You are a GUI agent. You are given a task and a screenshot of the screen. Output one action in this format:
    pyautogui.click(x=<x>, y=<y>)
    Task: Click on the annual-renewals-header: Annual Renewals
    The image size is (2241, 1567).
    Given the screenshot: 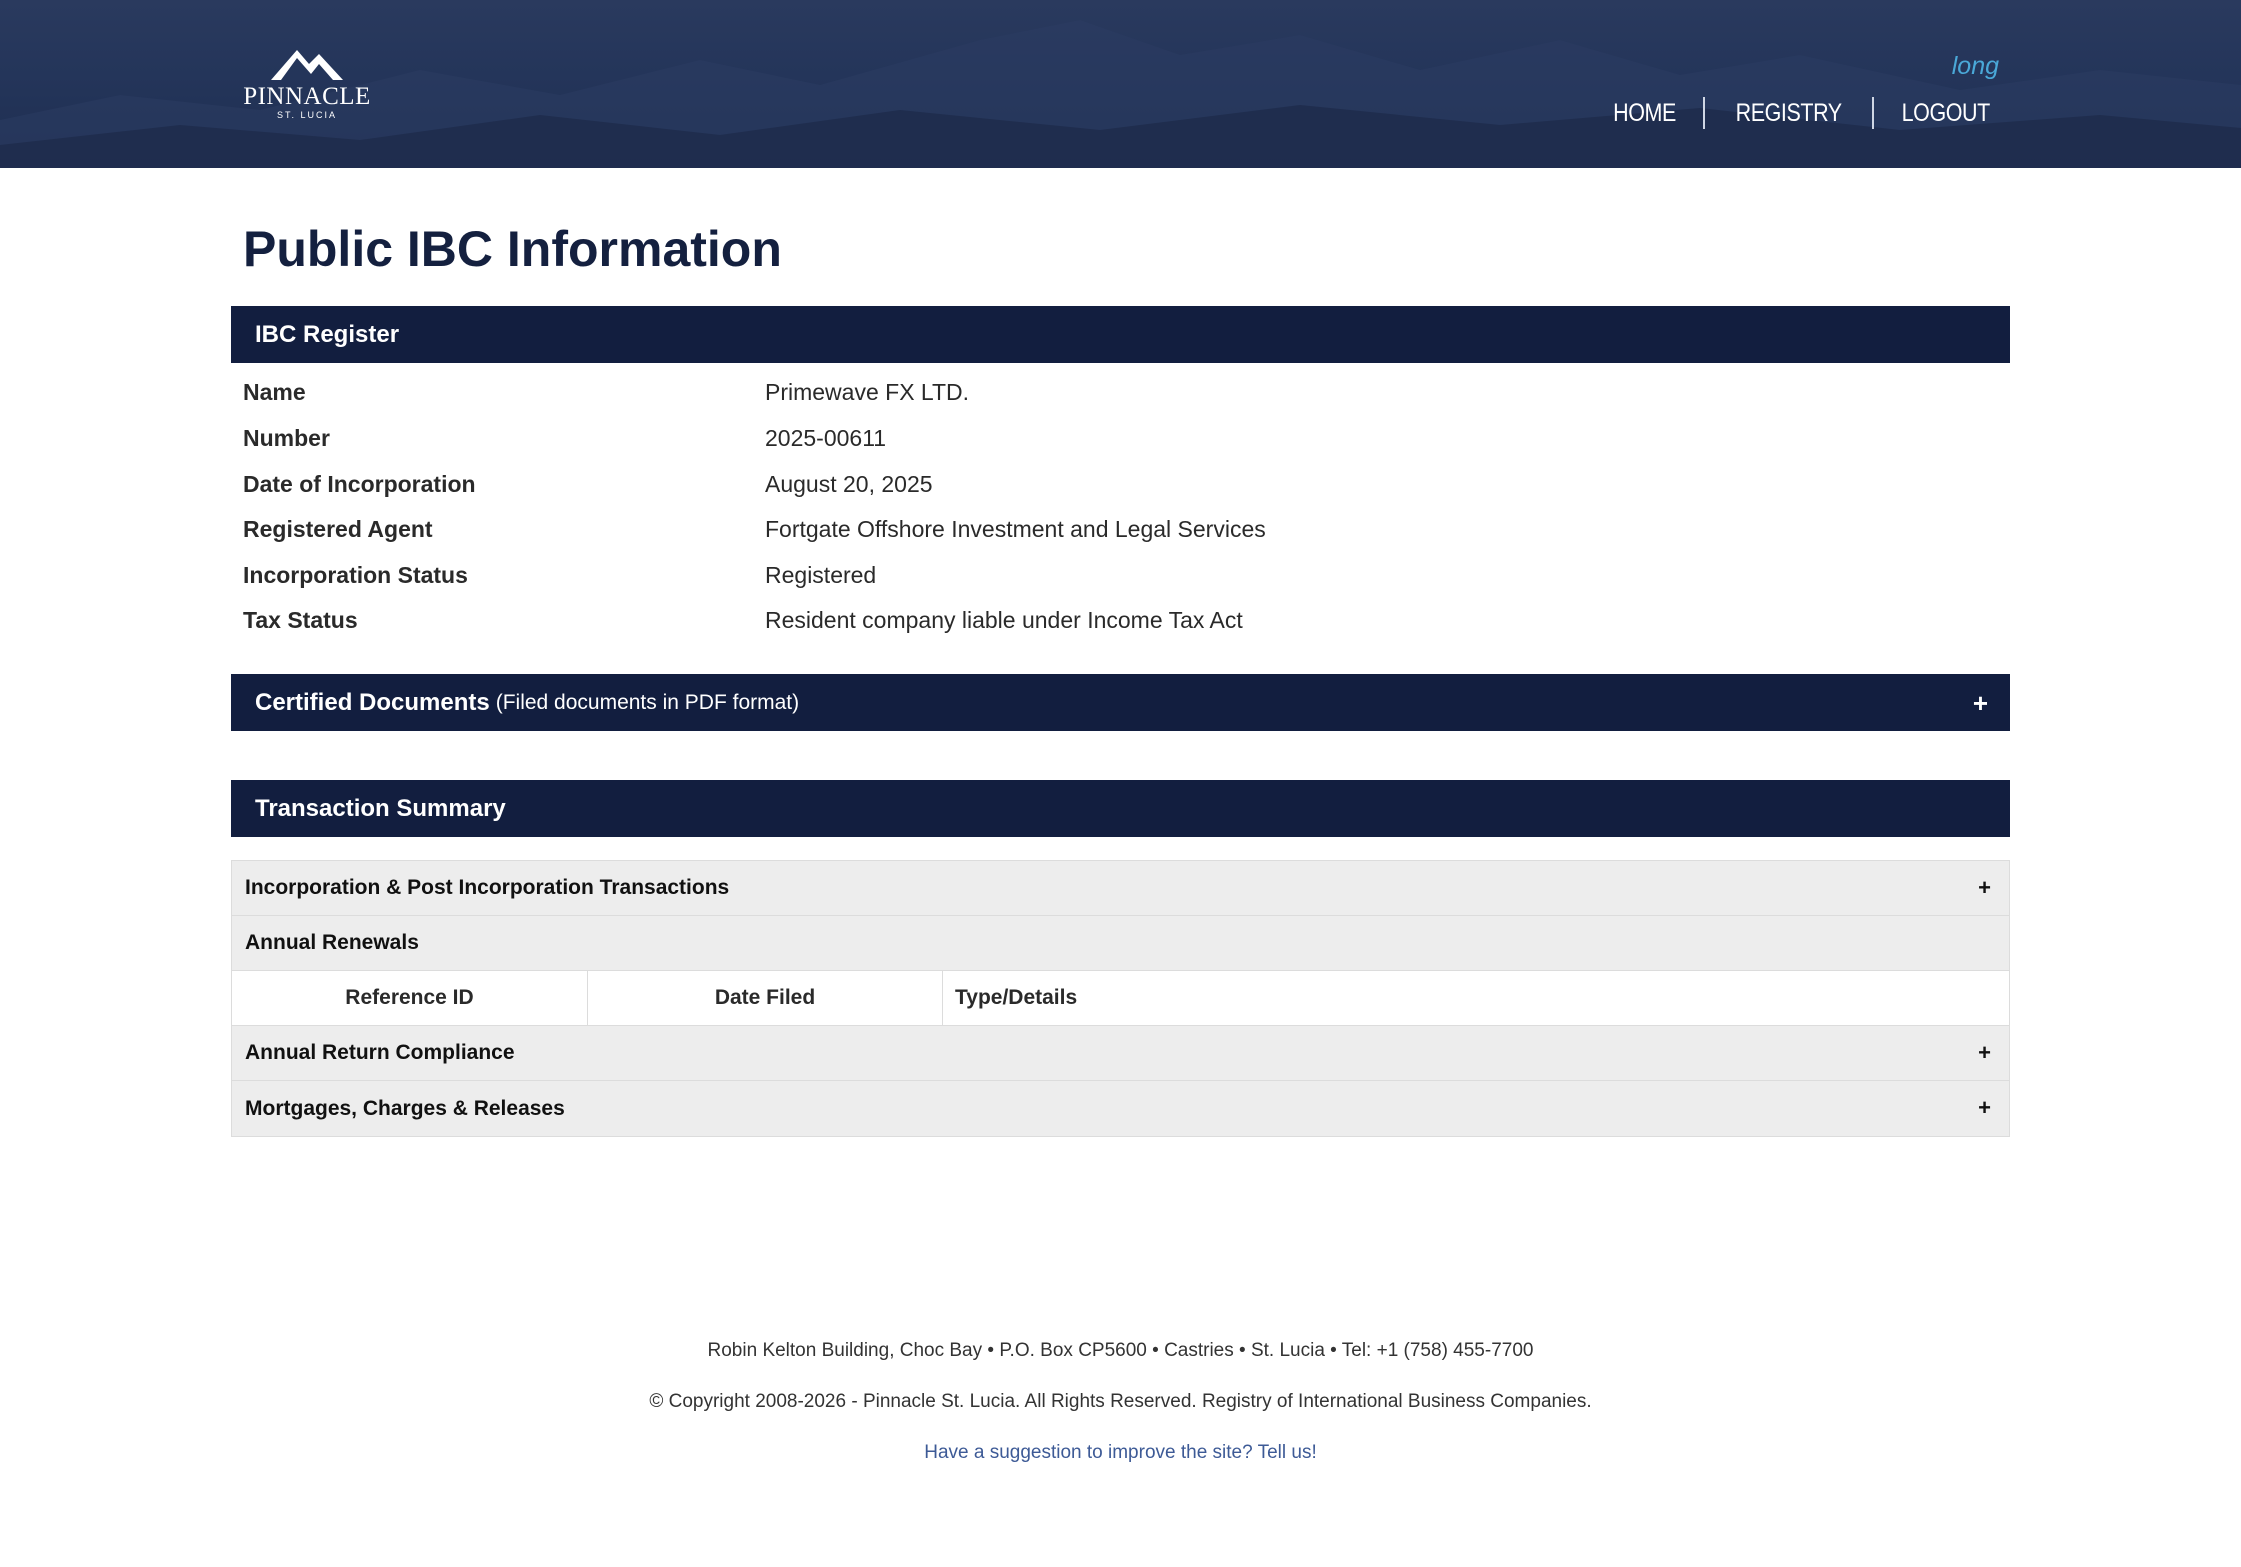 What is the action you would take?
    pyautogui.click(x=1120, y=943)
    